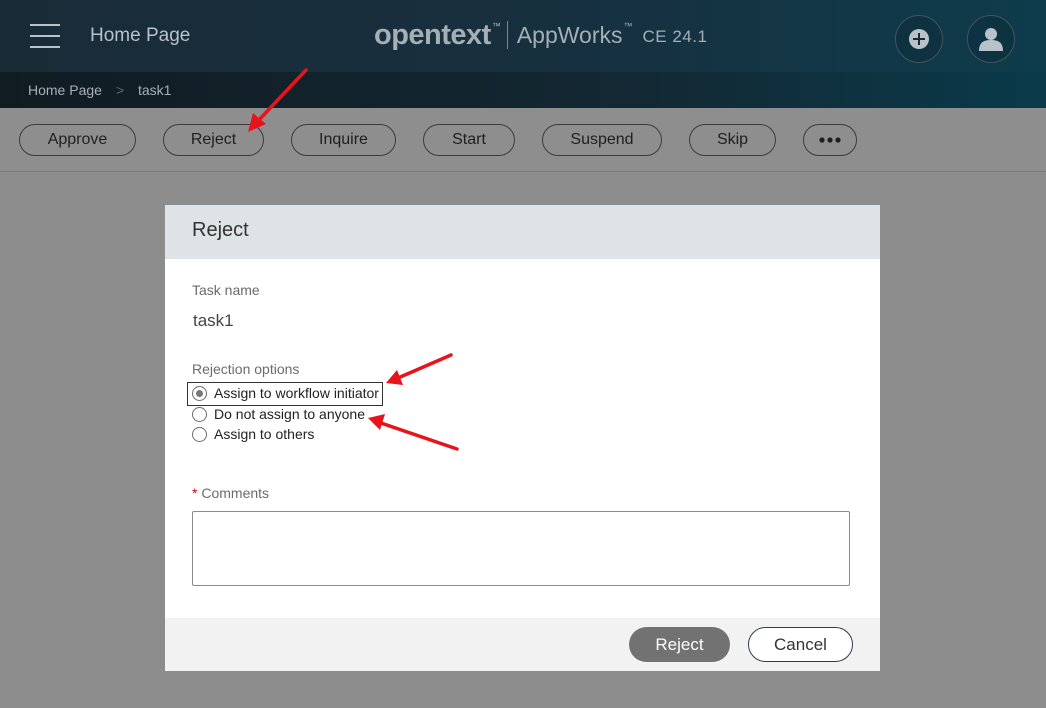 Image resolution: width=1046 pixels, height=708 pixels. I want to click on brand-divider, so click(507, 35).